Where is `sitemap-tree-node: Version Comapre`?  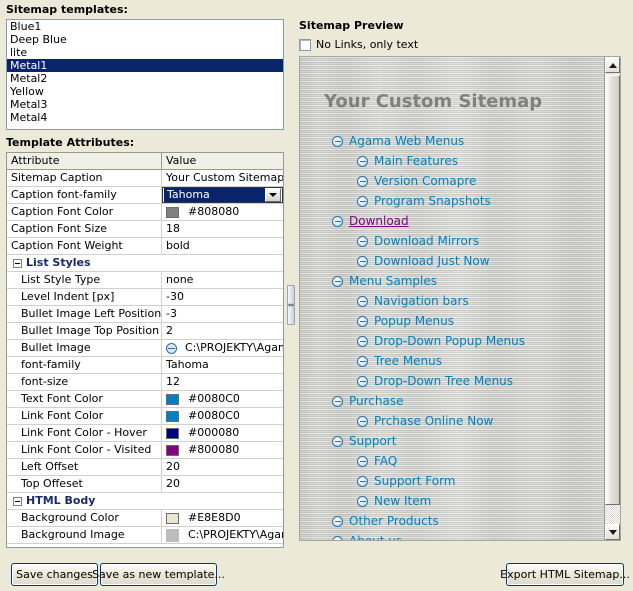
sitemap-tree-node: Version Comapre is located at coordinates (475, 181).